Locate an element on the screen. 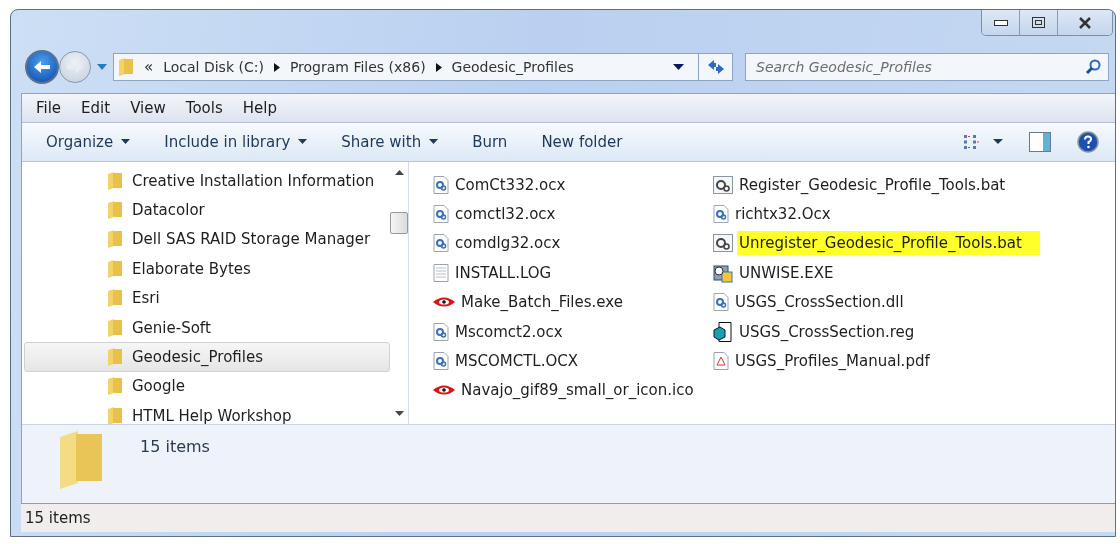  file-name: ComCt332.ocx is located at coordinates (510, 184).